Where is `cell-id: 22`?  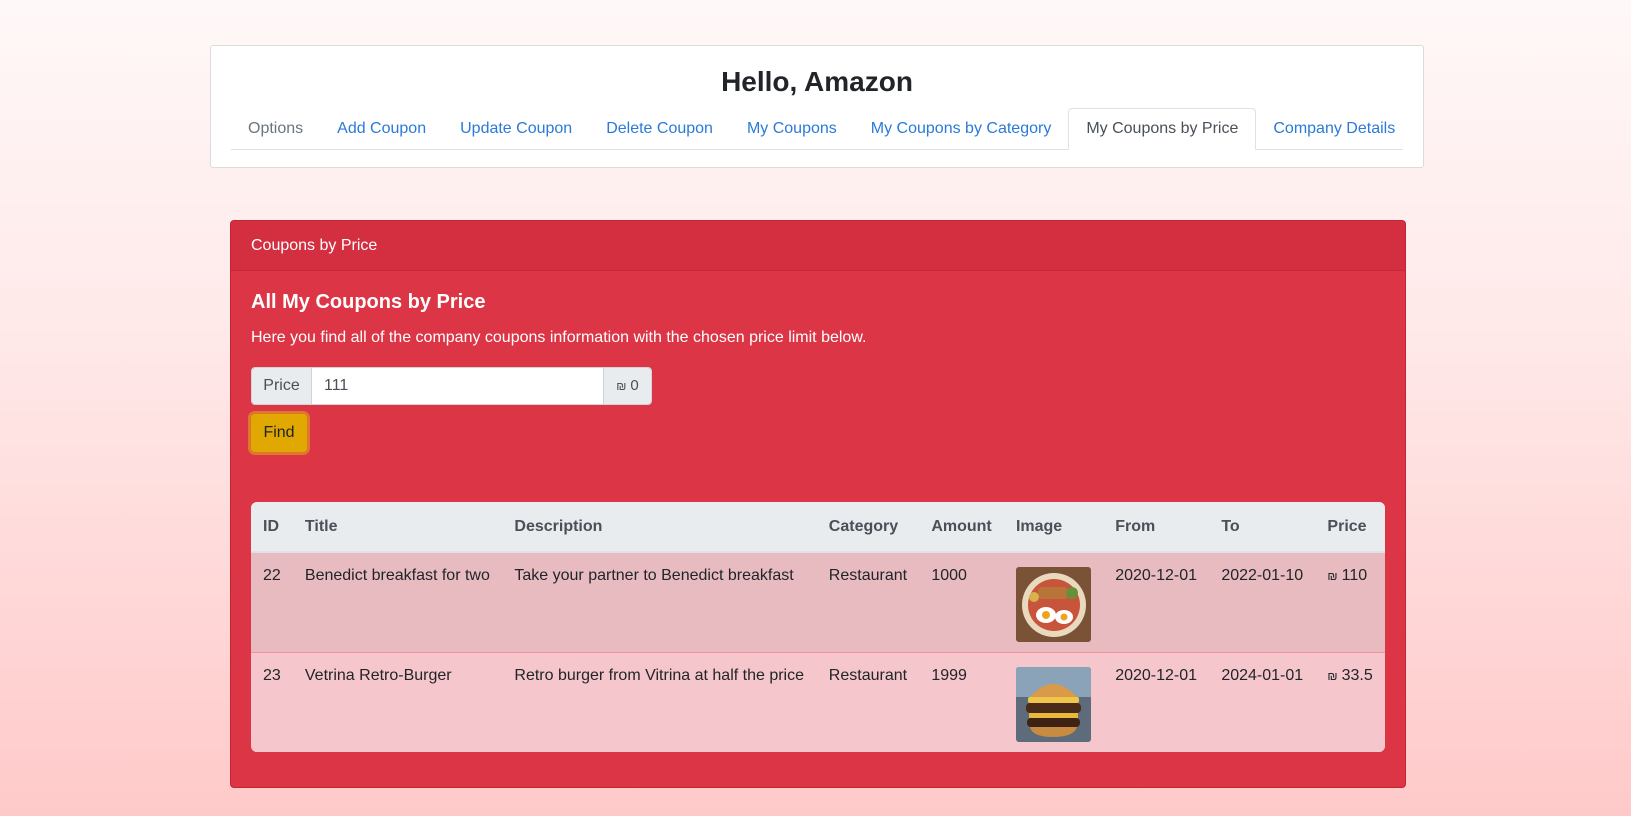 cell-id: 22 is located at coordinates (272, 575).